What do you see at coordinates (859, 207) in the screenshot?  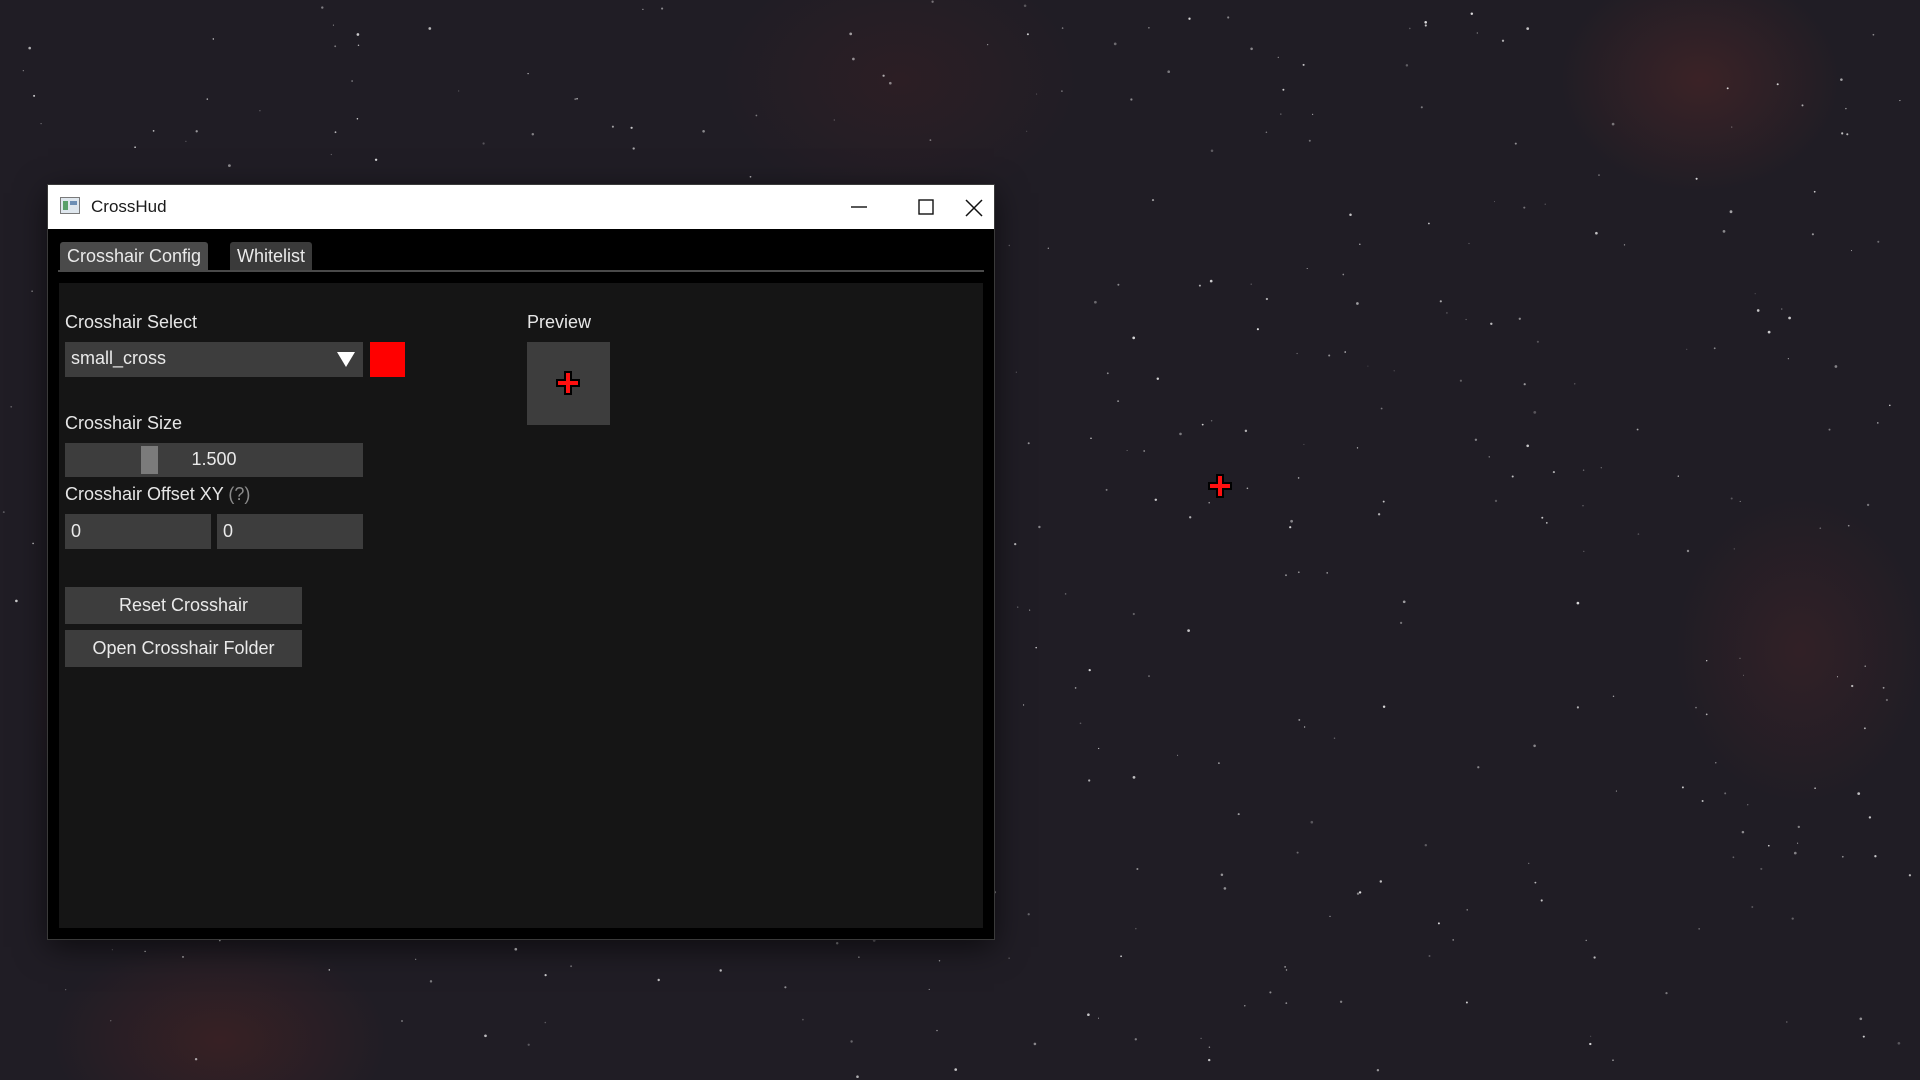 I see `minimize-button` at bounding box center [859, 207].